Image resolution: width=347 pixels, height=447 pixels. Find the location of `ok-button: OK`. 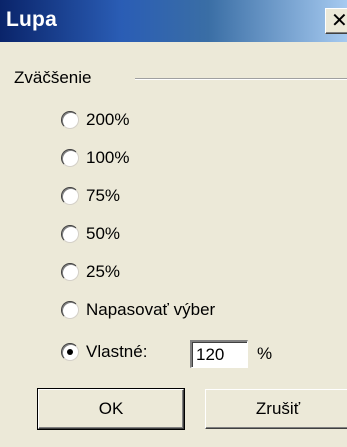

ok-button: OK is located at coordinates (111, 409).